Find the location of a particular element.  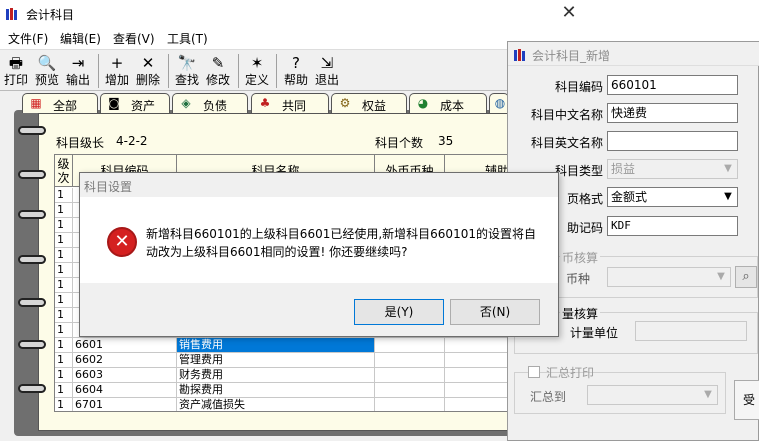

yes-button: 是(Y) is located at coordinates (399, 312).